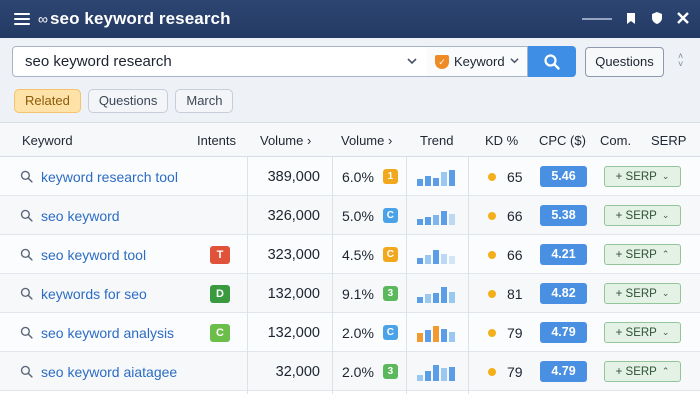 The height and width of the screenshot is (394, 700). I want to click on keyword-link: seo keyword, so click(80, 216).